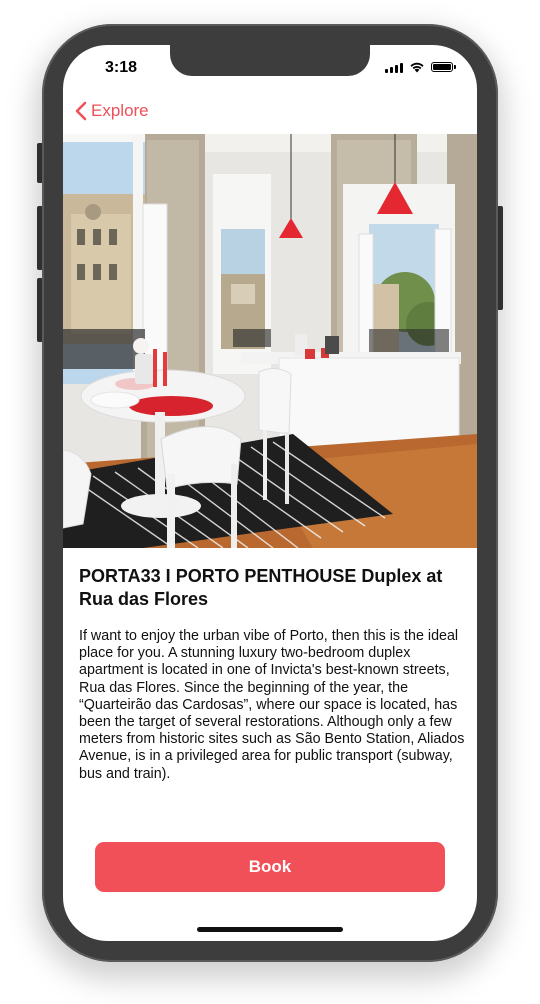 The height and width of the screenshot is (1004, 540). What do you see at coordinates (270, 60) in the screenshot?
I see `notch` at bounding box center [270, 60].